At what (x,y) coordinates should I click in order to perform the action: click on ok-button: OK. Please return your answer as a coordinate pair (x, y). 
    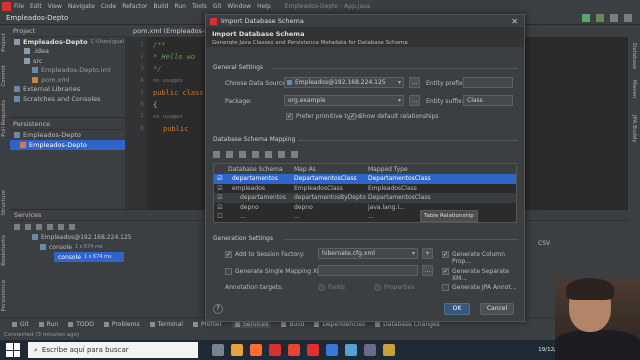
    Looking at the image, I should click on (457, 309).